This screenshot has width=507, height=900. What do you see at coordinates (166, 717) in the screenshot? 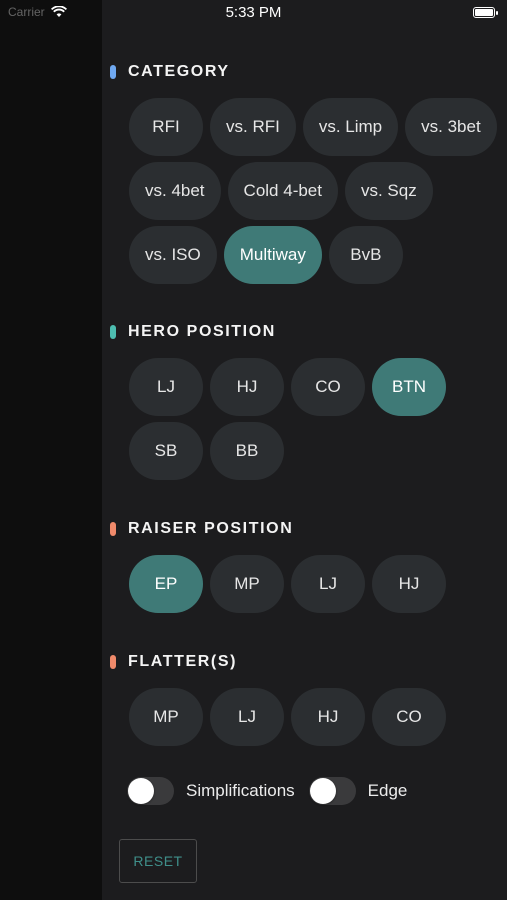
I see `flatters-chip: MP` at bounding box center [166, 717].